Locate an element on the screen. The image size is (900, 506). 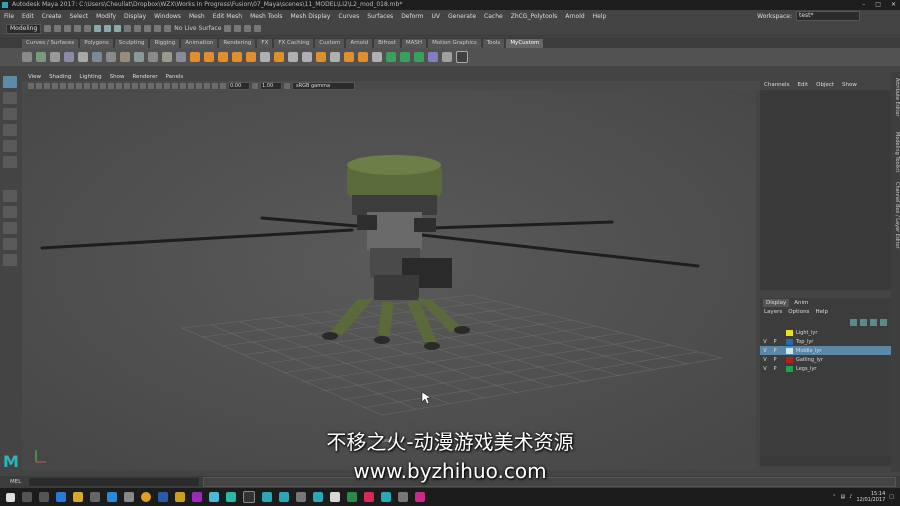
channel-menu-channels: Channels is located at coordinates (776, 85).